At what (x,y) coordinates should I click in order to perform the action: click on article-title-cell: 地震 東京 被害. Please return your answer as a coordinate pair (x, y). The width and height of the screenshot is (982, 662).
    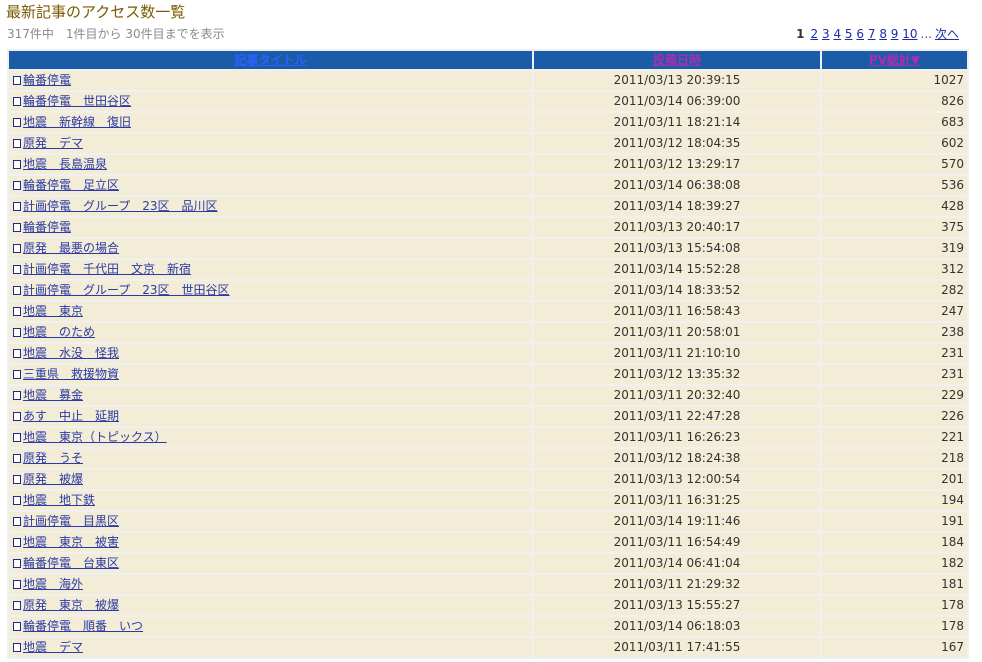
    Looking at the image, I should click on (270, 542).